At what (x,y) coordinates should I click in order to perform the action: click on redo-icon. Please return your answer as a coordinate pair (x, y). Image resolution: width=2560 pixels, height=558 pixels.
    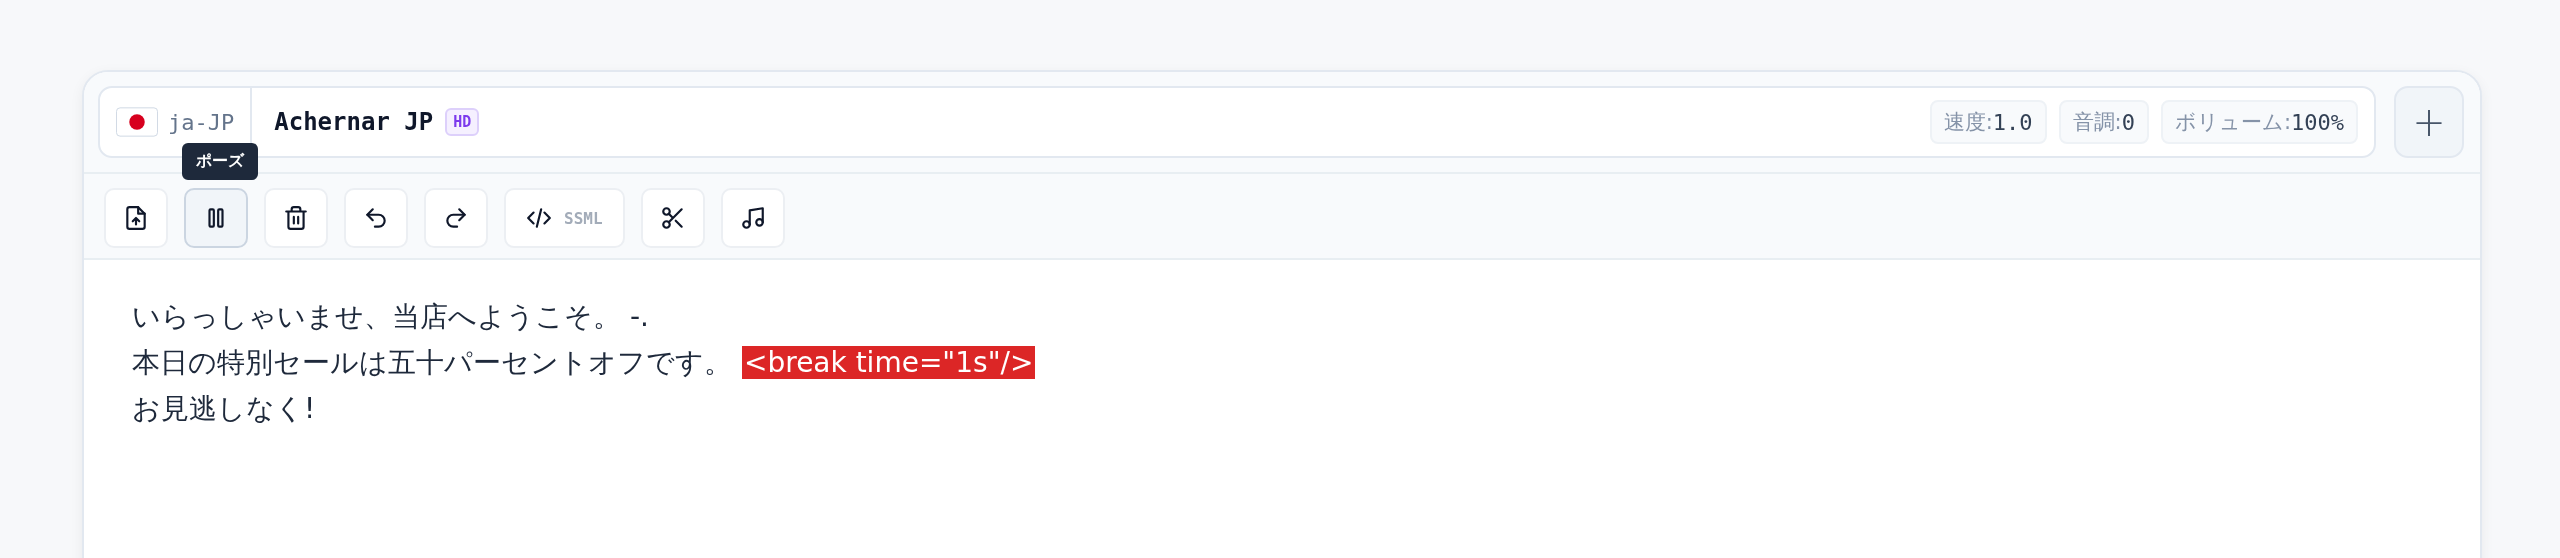
    Looking at the image, I should click on (456, 218).